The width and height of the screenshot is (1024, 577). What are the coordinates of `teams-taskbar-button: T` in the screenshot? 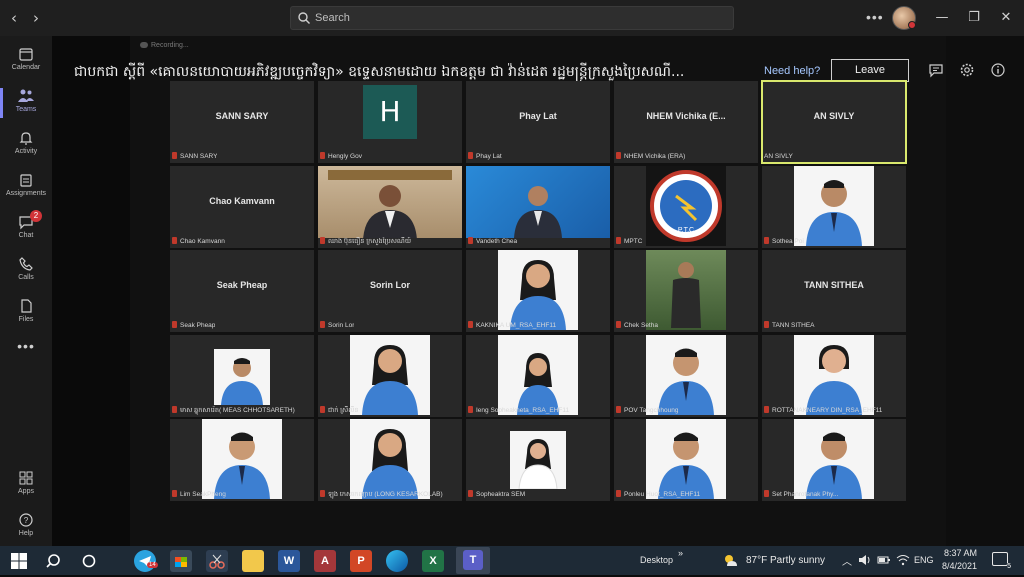 It's located at (473, 560).